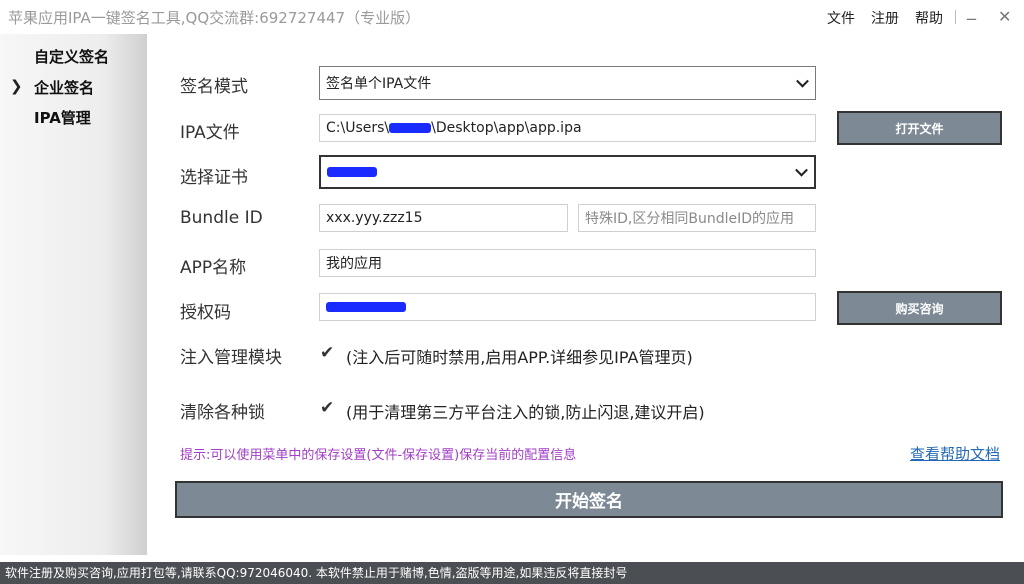 The height and width of the screenshot is (584, 1024). Describe the element at coordinates (690, 219) in the screenshot. I see `special-id-placeholder: 特殊ID,区分相同BundleID的应用` at that location.